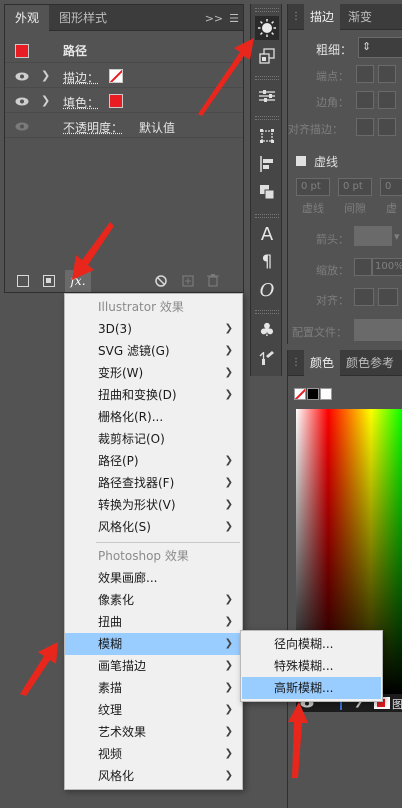  What do you see at coordinates (365, 74) in the screenshot?
I see `butt-cap-button` at bounding box center [365, 74].